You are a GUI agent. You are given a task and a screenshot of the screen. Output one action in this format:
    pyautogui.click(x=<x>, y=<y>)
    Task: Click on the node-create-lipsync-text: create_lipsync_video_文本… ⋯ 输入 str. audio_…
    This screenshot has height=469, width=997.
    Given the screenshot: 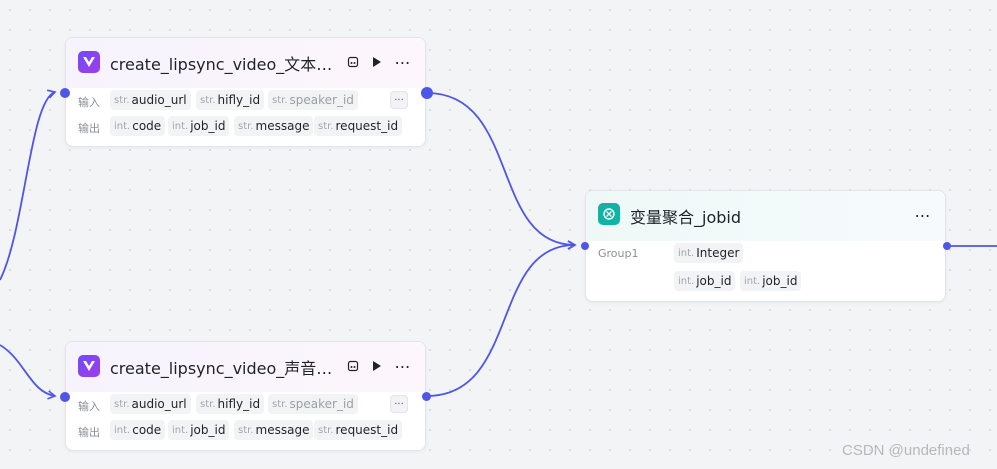 What is the action you would take?
    pyautogui.click(x=245, y=92)
    